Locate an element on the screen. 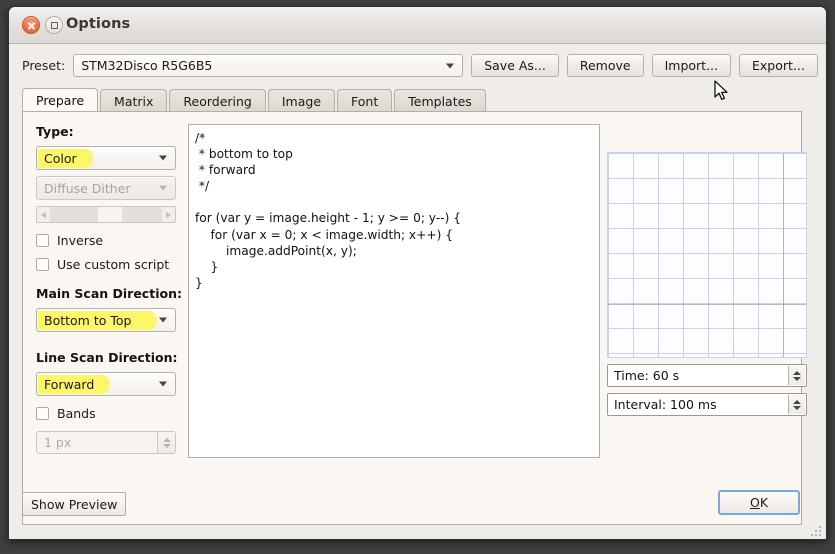 The height and width of the screenshot is (554, 835). time-spinbox: Time: 60 s is located at coordinates (707, 375).